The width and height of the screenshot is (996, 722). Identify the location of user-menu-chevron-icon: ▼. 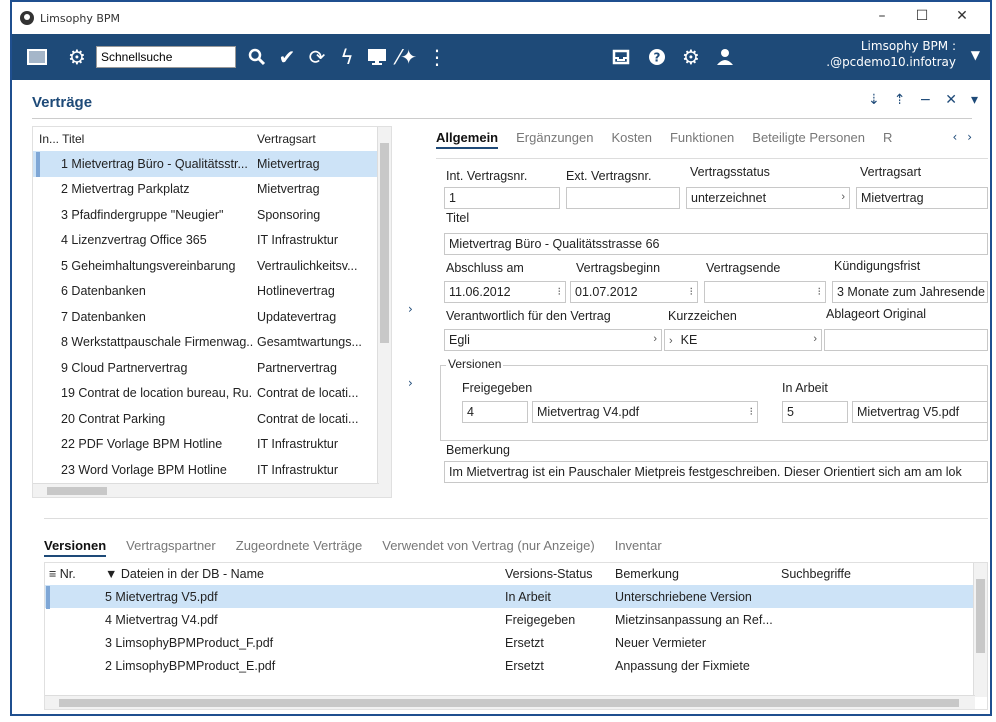
(975, 55).